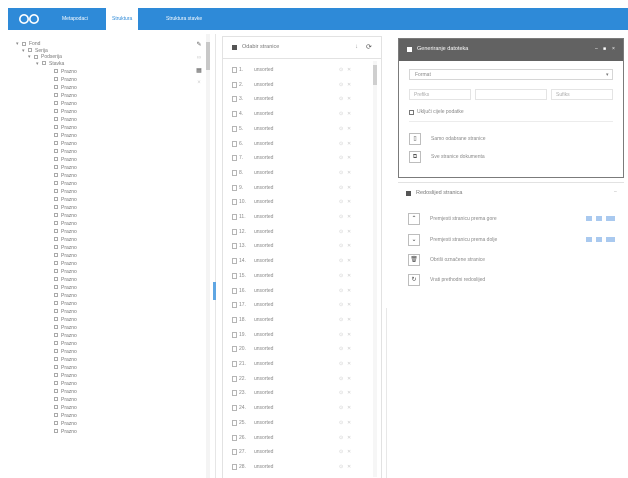 This screenshot has height=478, width=628. Describe the element at coordinates (302, 85) in the screenshot. I see `page-row: 2. unsorted ⊙ ✕` at that location.